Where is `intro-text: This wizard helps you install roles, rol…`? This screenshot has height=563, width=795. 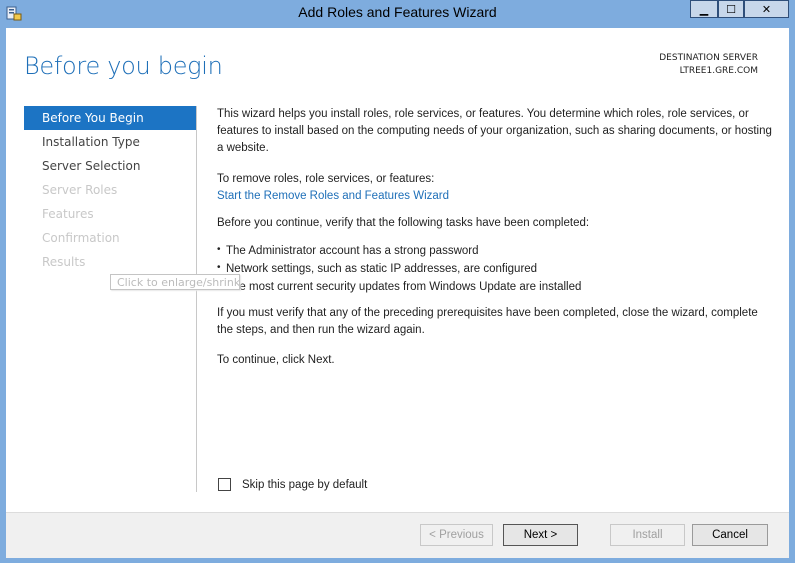
intro-text: This wizard helps you install roles, rol… is located at coordinates (494, 131).